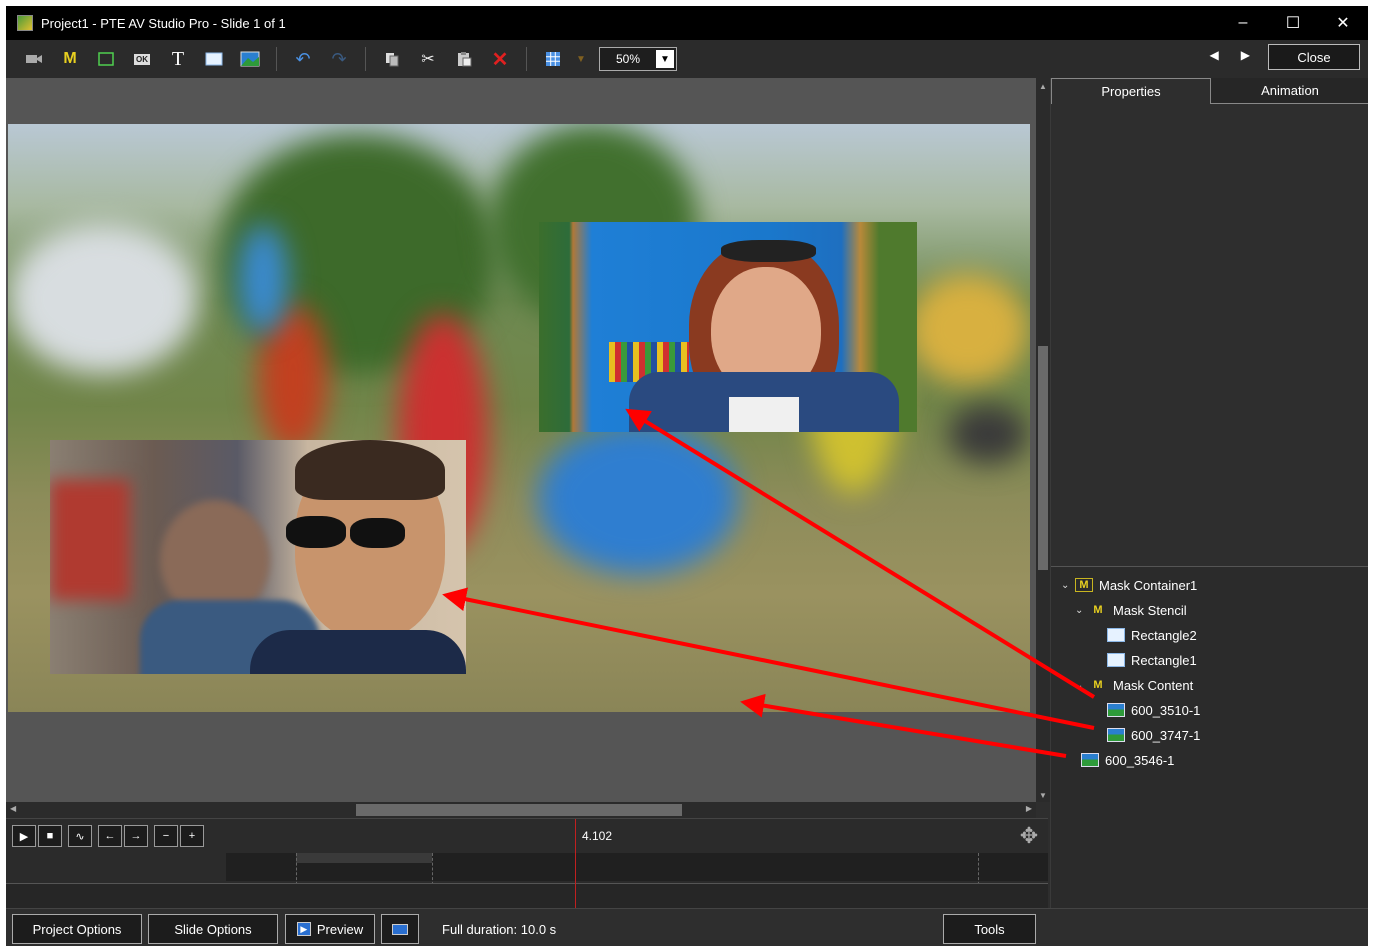  What do you see at coordinates (638, 499) in the screenshot?
I see `blue-letter-blob` at bounding box center [638, 499].